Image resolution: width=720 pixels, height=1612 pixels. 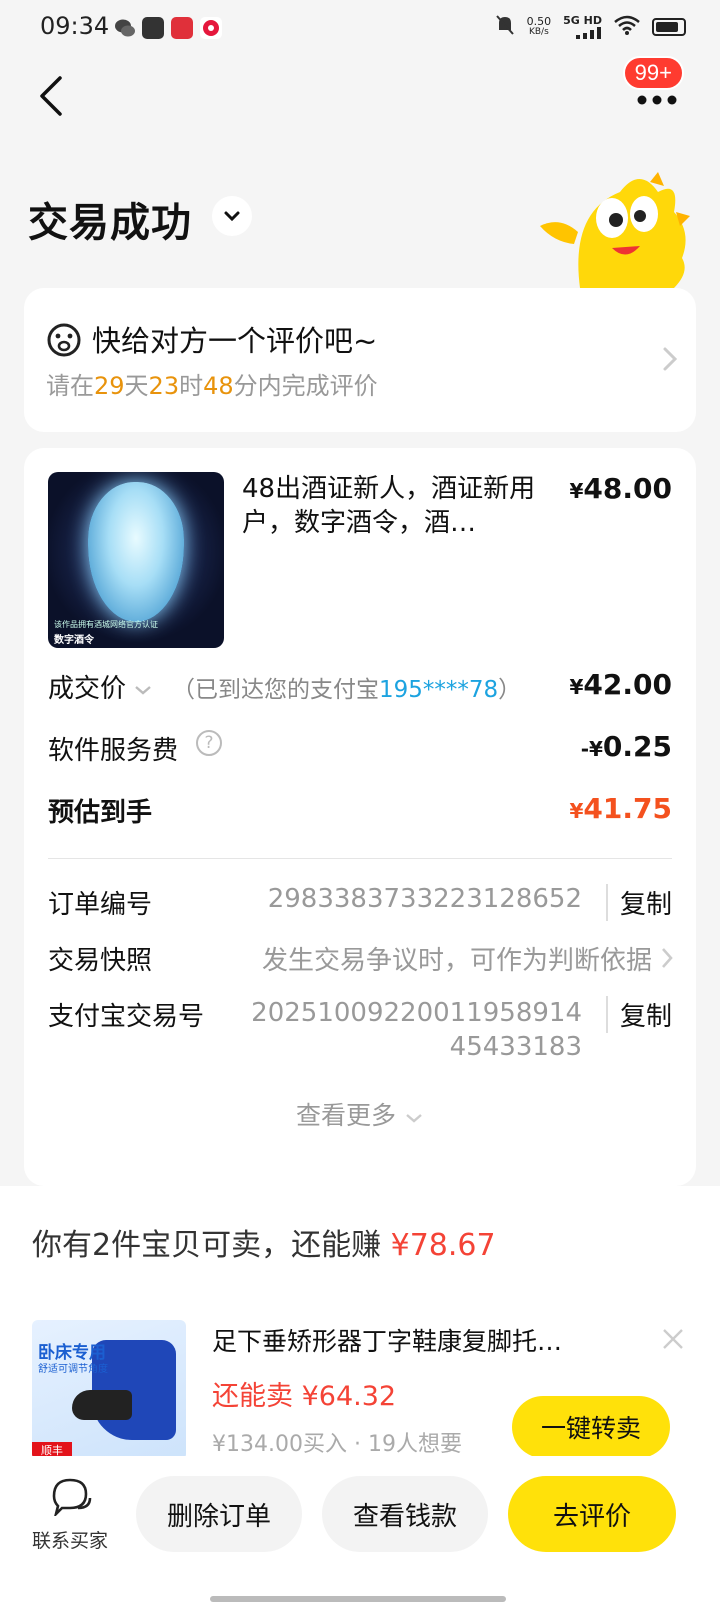 What do you see at coordinates (87, 689) in the screenshot?
I see `deal-price-label-text: 成交价` at bounding box center [87, 689].